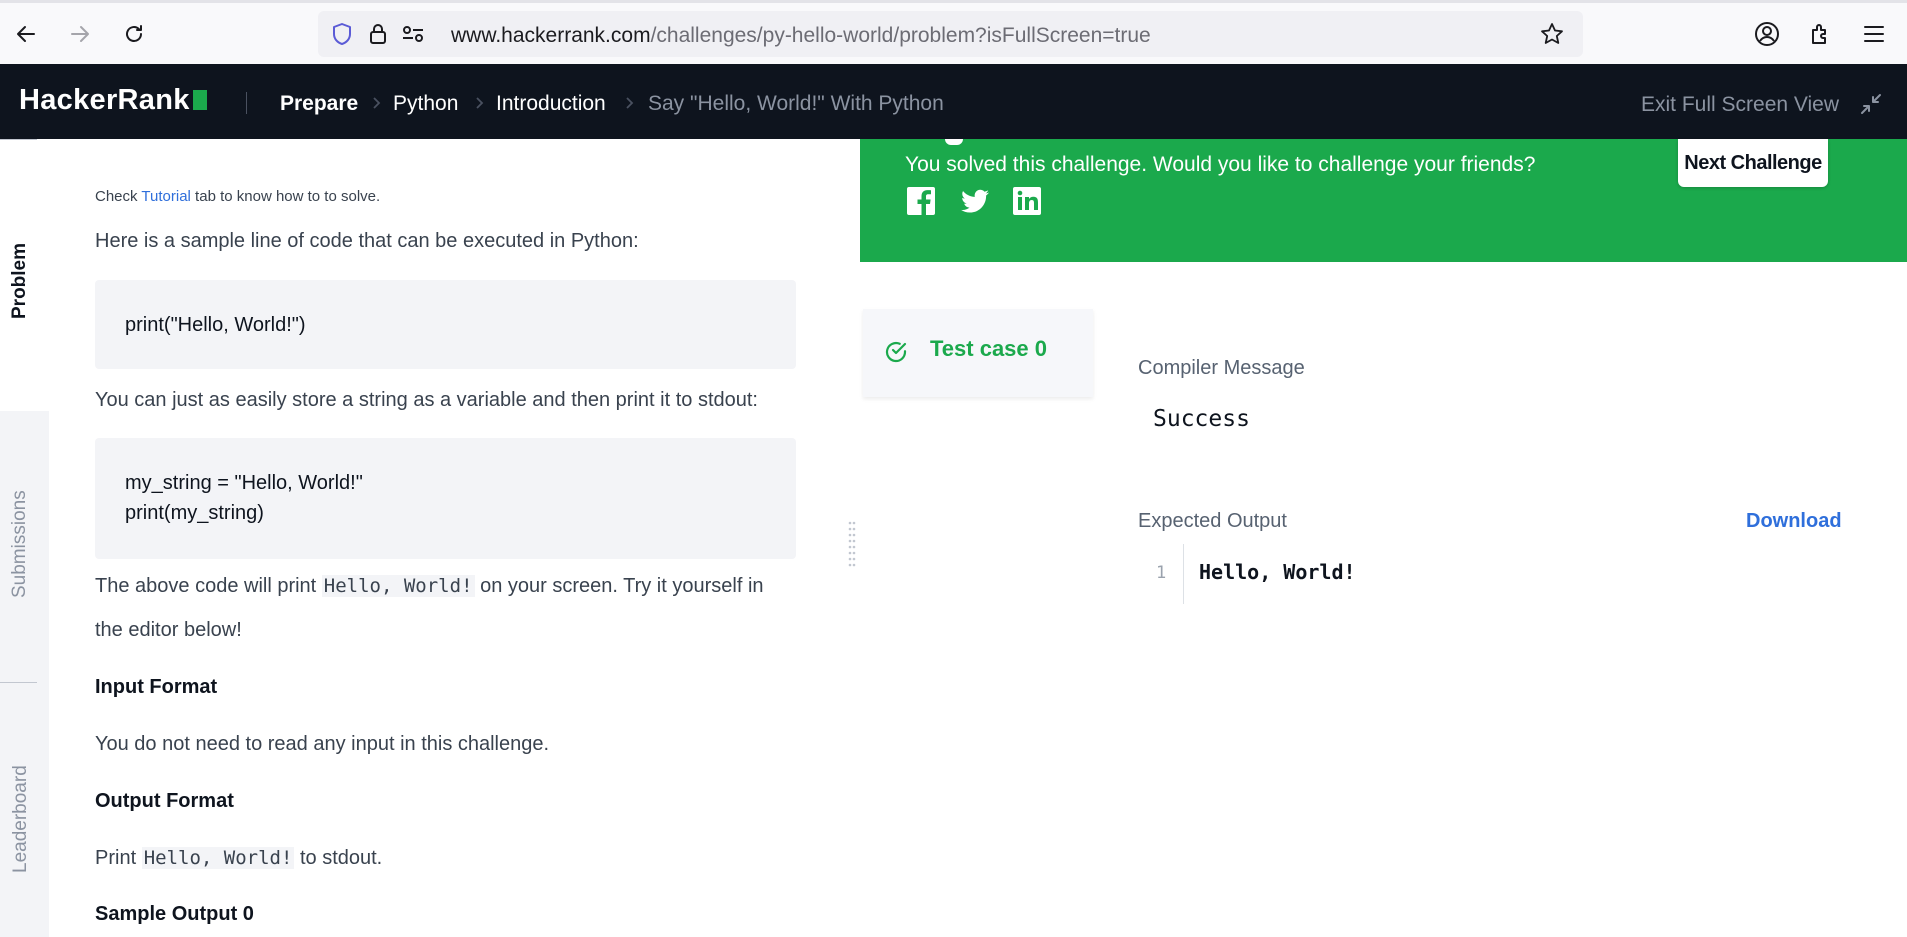  I want to click on pane-splitter, so click(851, 538).